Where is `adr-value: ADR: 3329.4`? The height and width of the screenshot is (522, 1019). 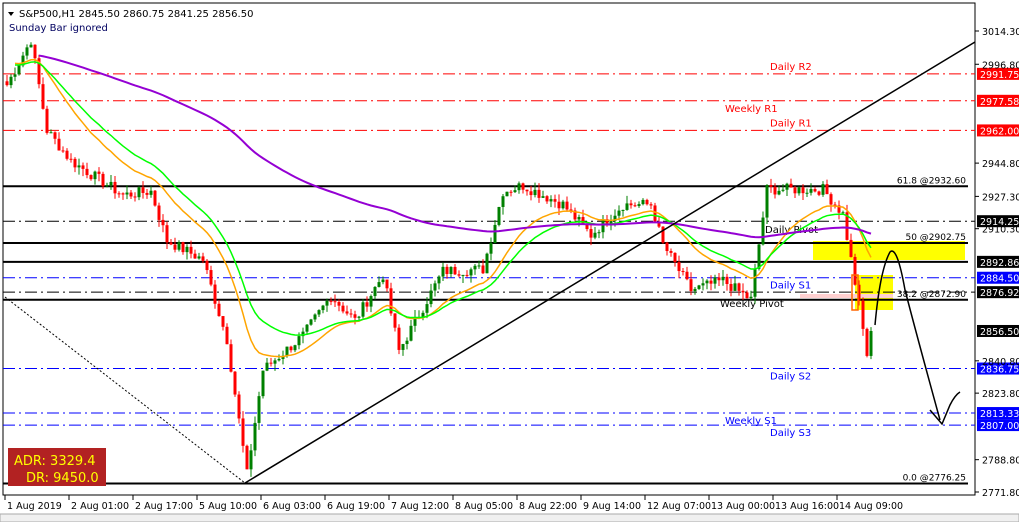
adr-value: ADR: 3329.4 is located at coordinates (55, 461).